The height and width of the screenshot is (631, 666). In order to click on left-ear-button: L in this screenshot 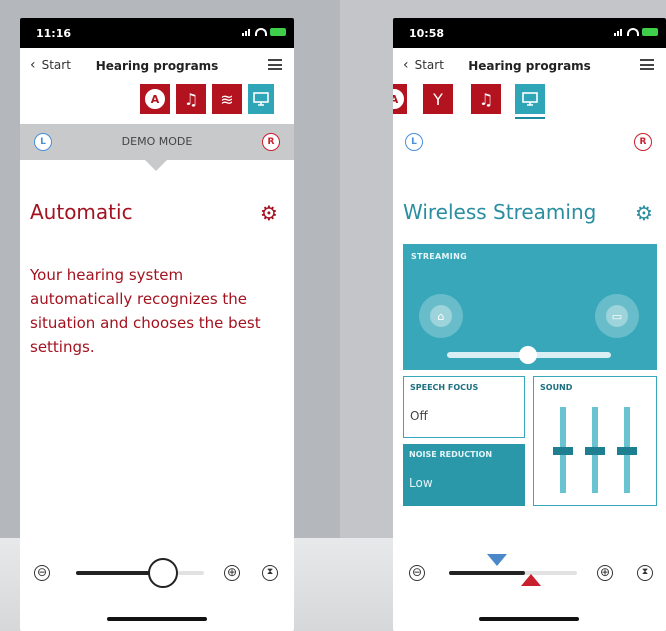, I will do `click(414, 142)`.